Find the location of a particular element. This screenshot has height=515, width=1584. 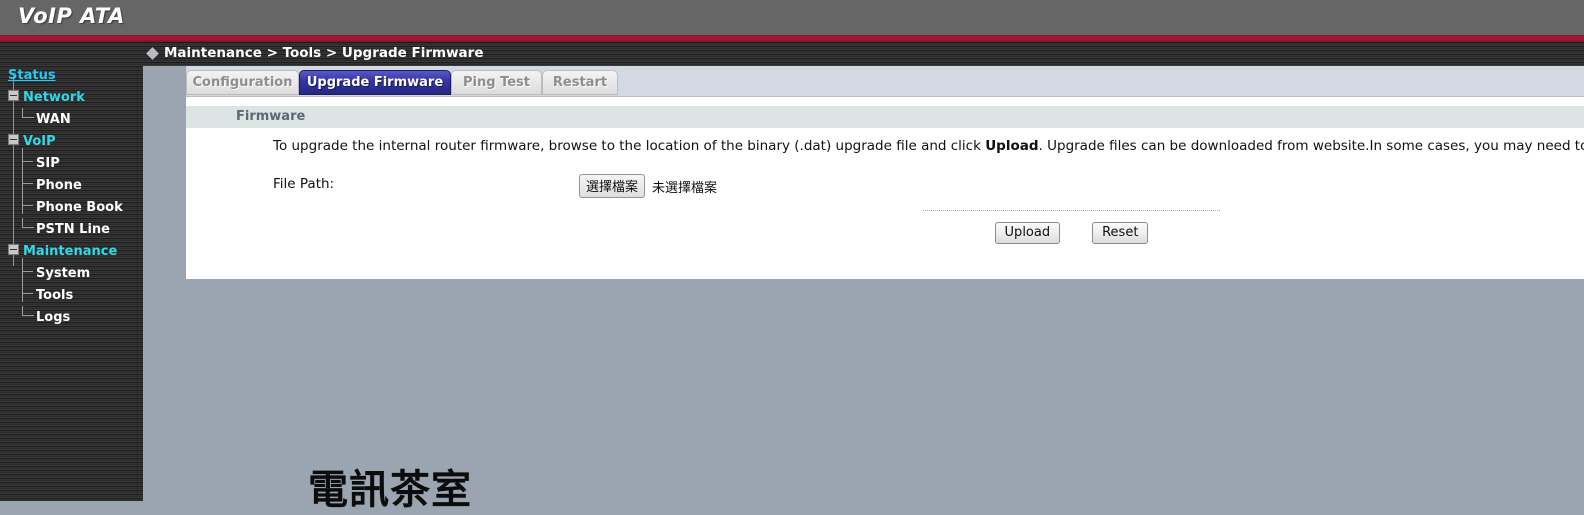

tab-restart: Restart is located at coordinates (580, 82).